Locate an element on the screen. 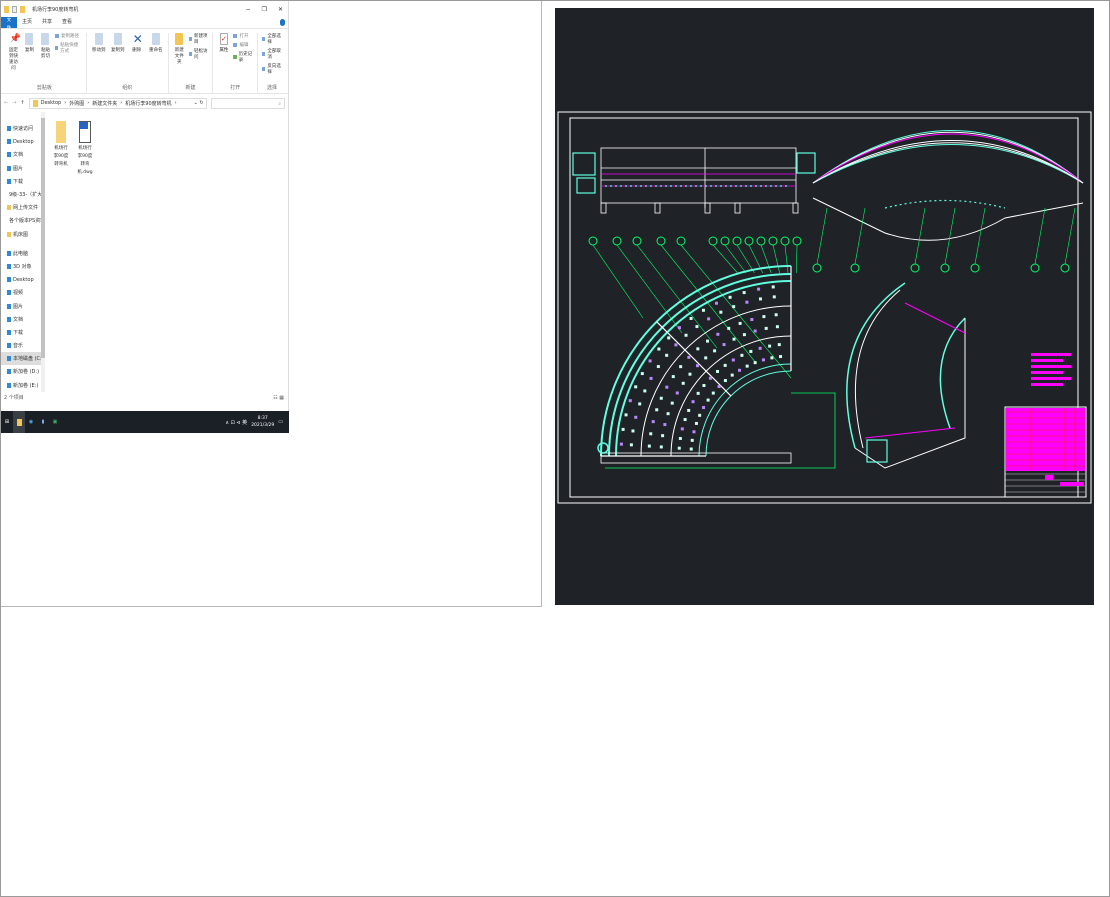 This screenshot has height=897, width=1110. back-icon: ← is located at coordinates (6, 103).